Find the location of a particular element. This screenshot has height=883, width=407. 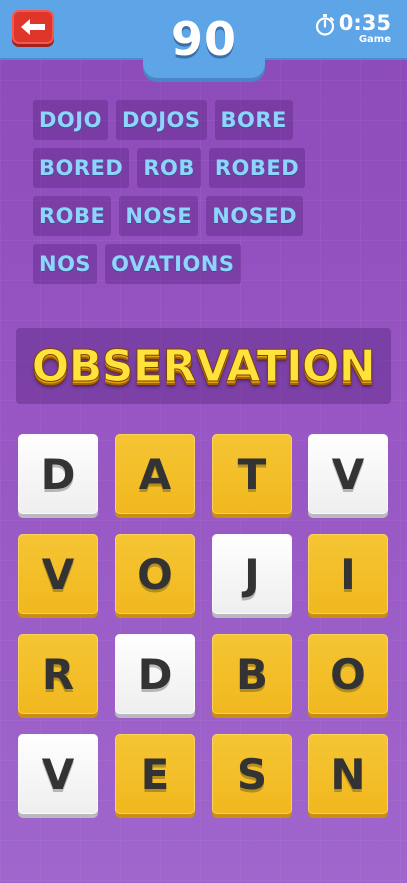

tile-letter: N is located at coordinates (348, 774).